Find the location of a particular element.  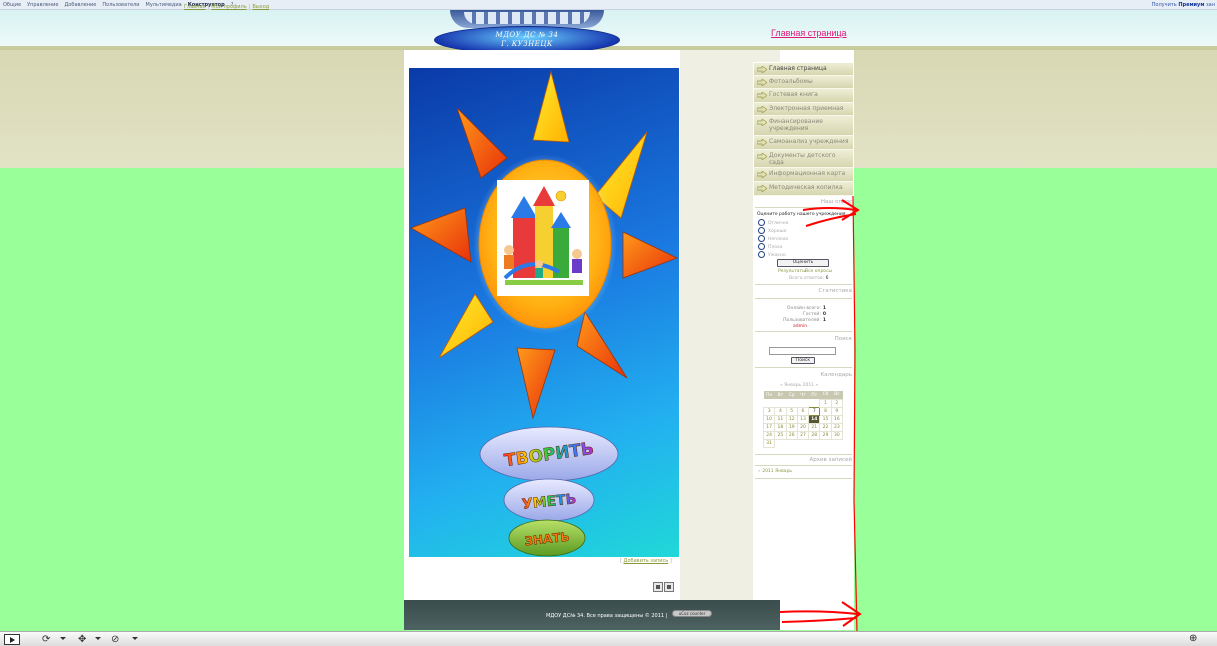

sidebar-item-label: Документы детского сада is located at coordinates (802, 159).